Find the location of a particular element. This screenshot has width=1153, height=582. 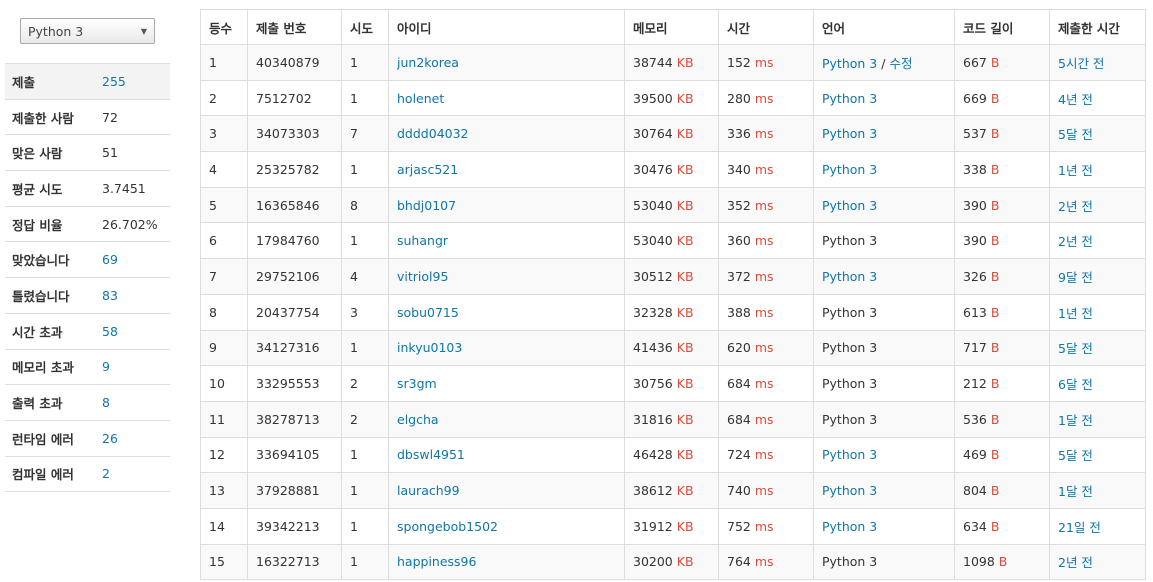

user-link: inkyu0103 is located at coordinates (429, 347).